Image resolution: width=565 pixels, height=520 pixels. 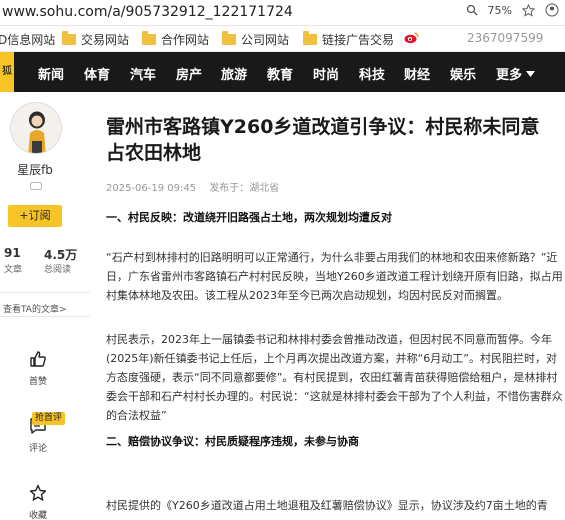 I want to click on publish-date: 2025-06-19 09:45, so click(x=151, y=188).